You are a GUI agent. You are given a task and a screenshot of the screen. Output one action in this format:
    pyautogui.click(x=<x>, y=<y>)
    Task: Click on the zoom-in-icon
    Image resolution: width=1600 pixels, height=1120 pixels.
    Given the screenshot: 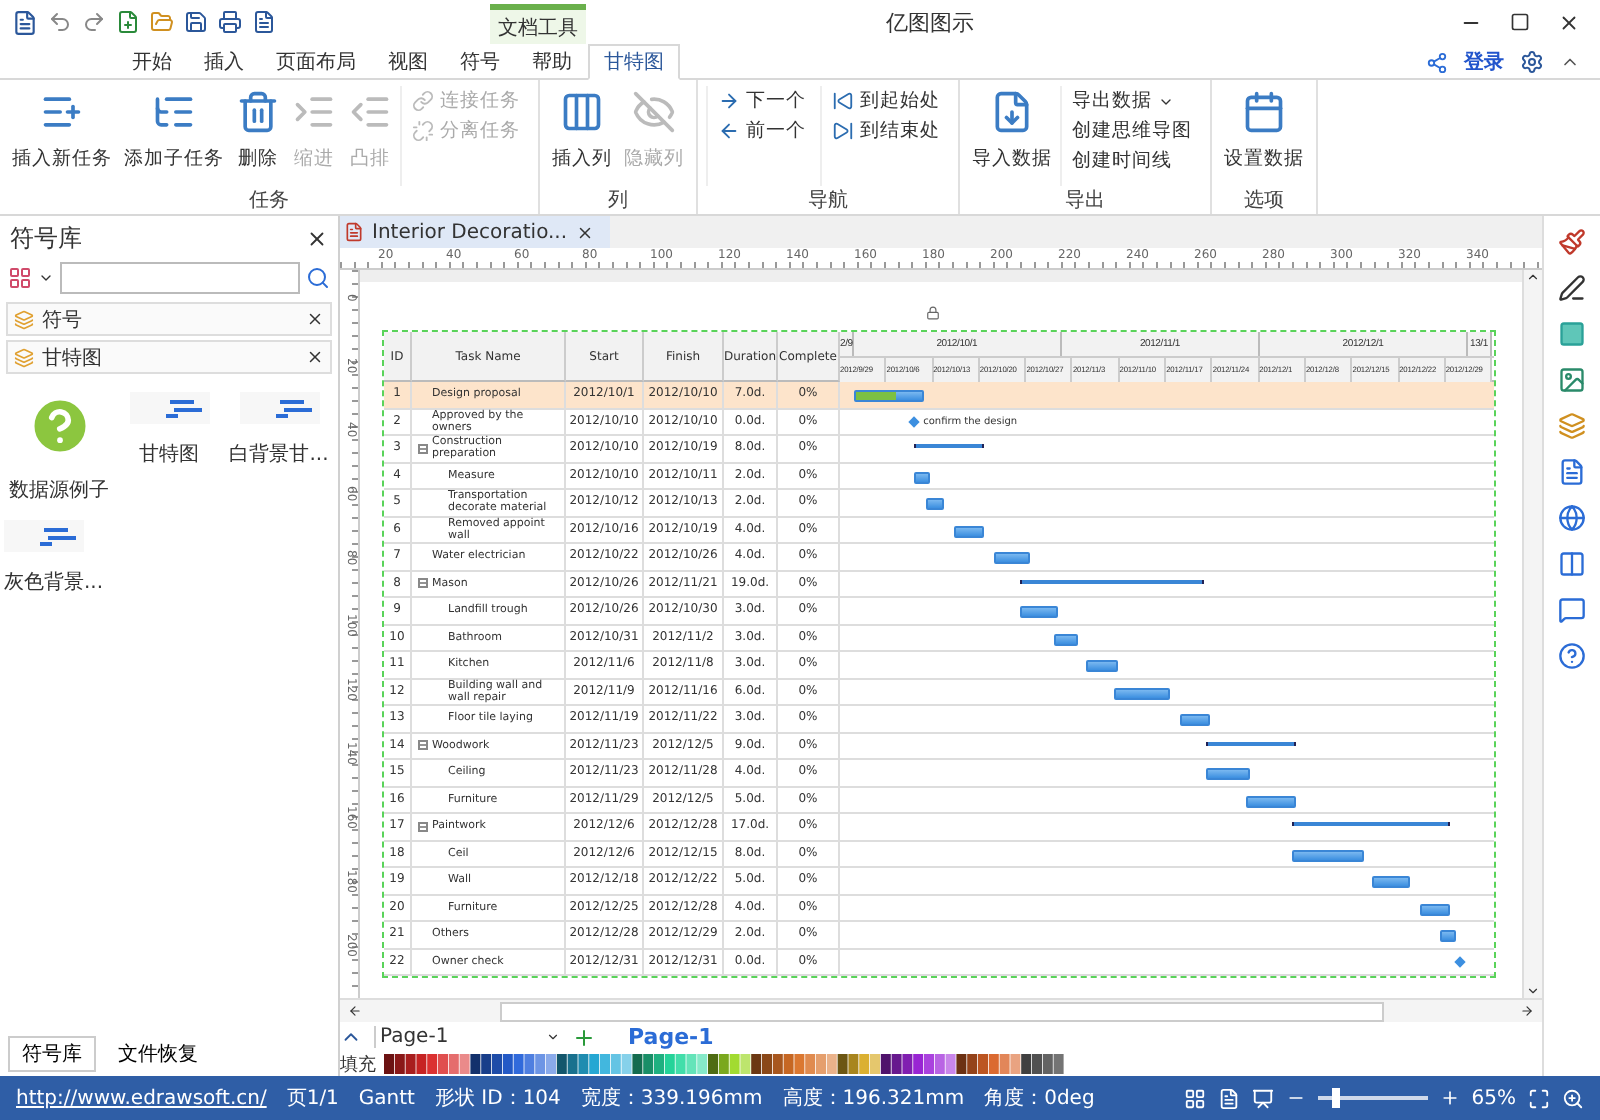 What is the action you would take?
    pyautogui.click(x=1449, y=1098)
    